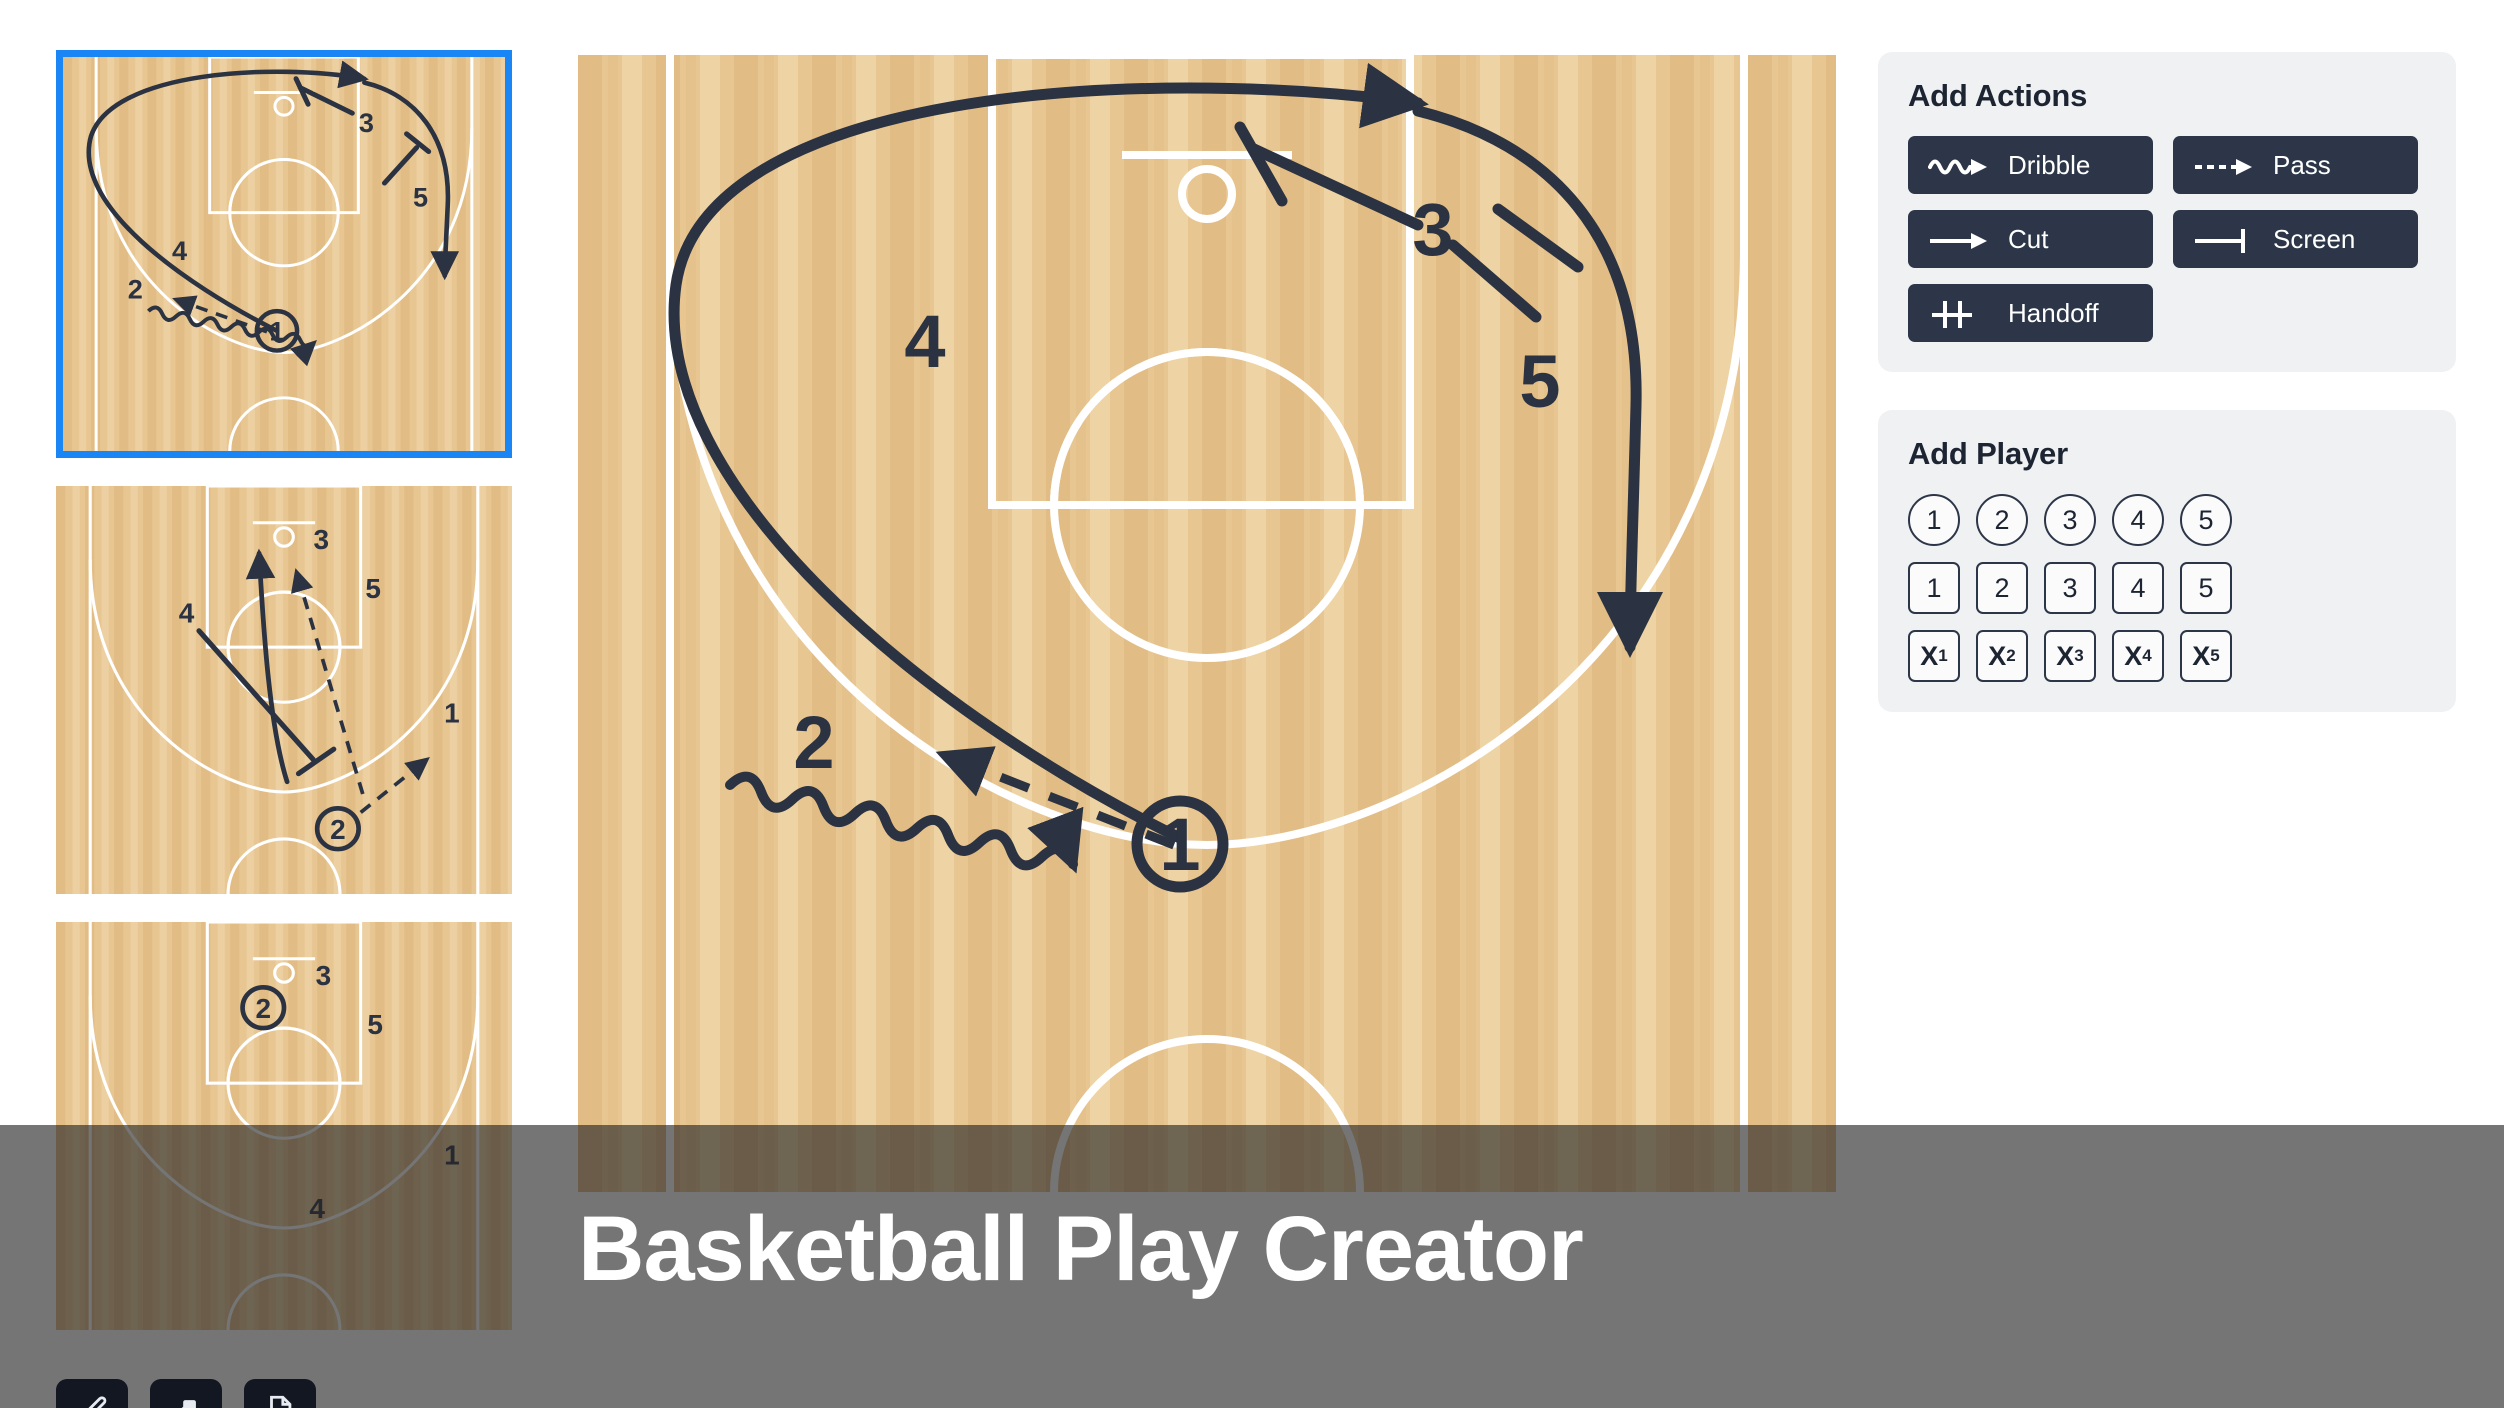 The width and height of the screenshot is (2504, 1408). I want to click on page-title: Basketball Play Creator, so click(1081, 1249).